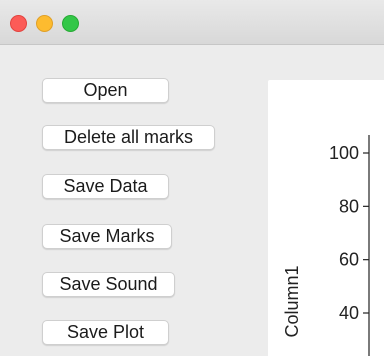  I want to click on y-tick-label: 40, so click(349, 313).